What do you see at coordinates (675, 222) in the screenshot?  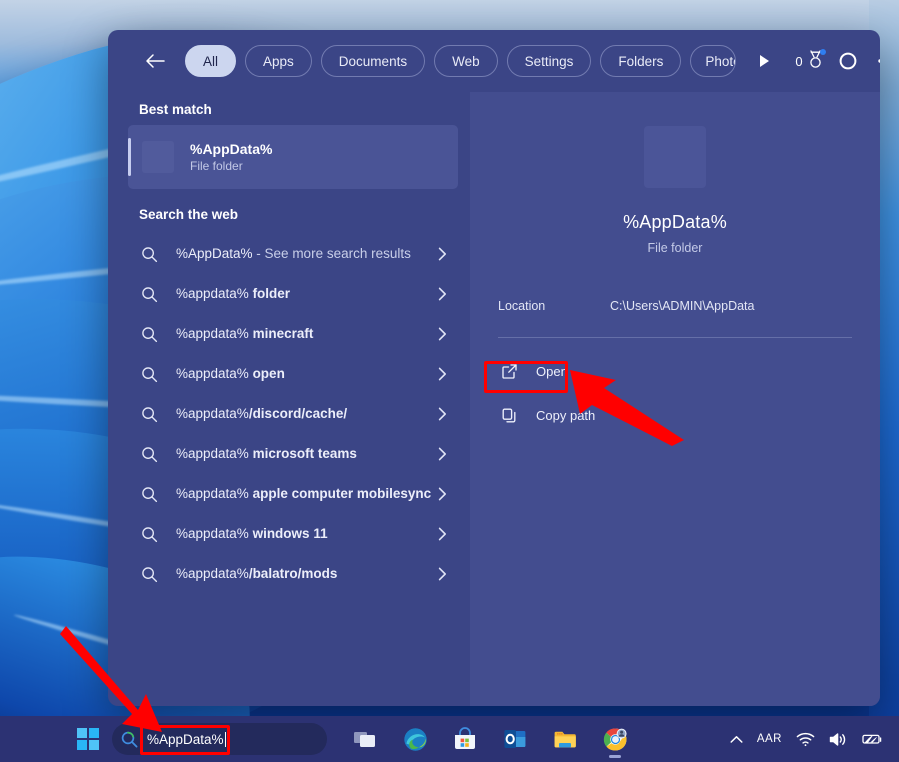 I see `preview-title: %AppData%` at bounding box center [675, 222].